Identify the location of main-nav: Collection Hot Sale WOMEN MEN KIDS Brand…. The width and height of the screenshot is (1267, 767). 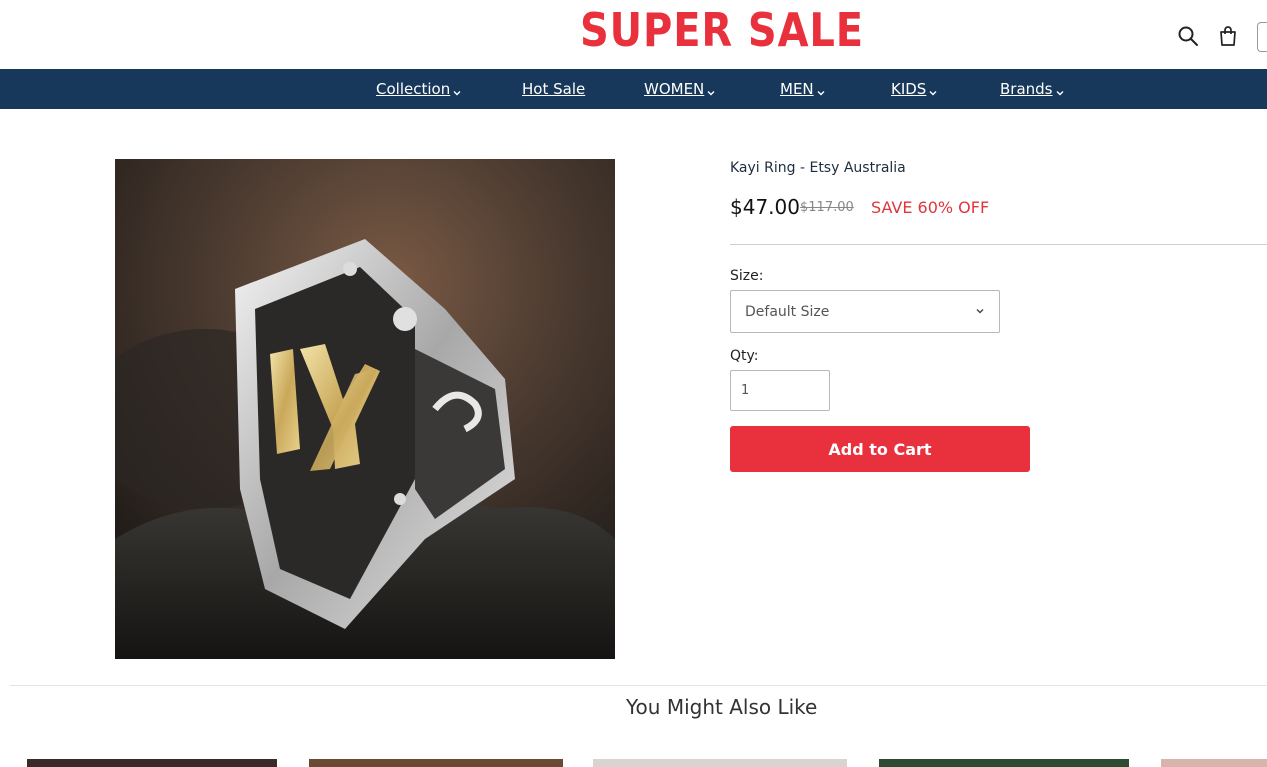
(633, 89).